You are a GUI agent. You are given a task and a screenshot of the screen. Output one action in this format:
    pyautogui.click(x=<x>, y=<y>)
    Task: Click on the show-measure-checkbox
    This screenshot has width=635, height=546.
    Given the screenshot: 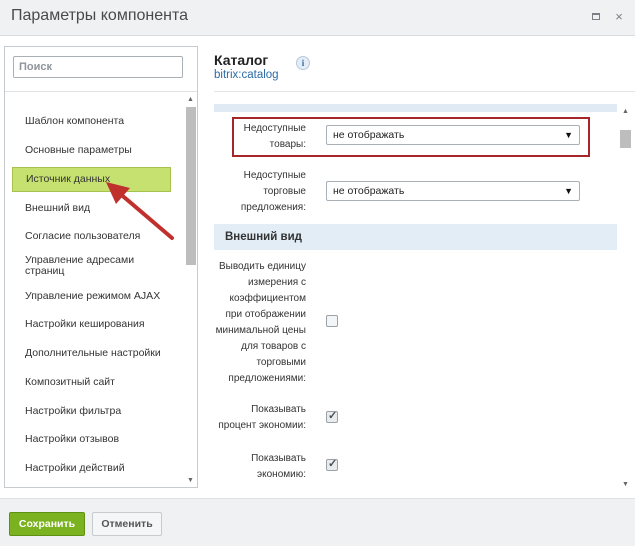 What is the action you would take?
    pyautogui.click(x=332, y=321)
    